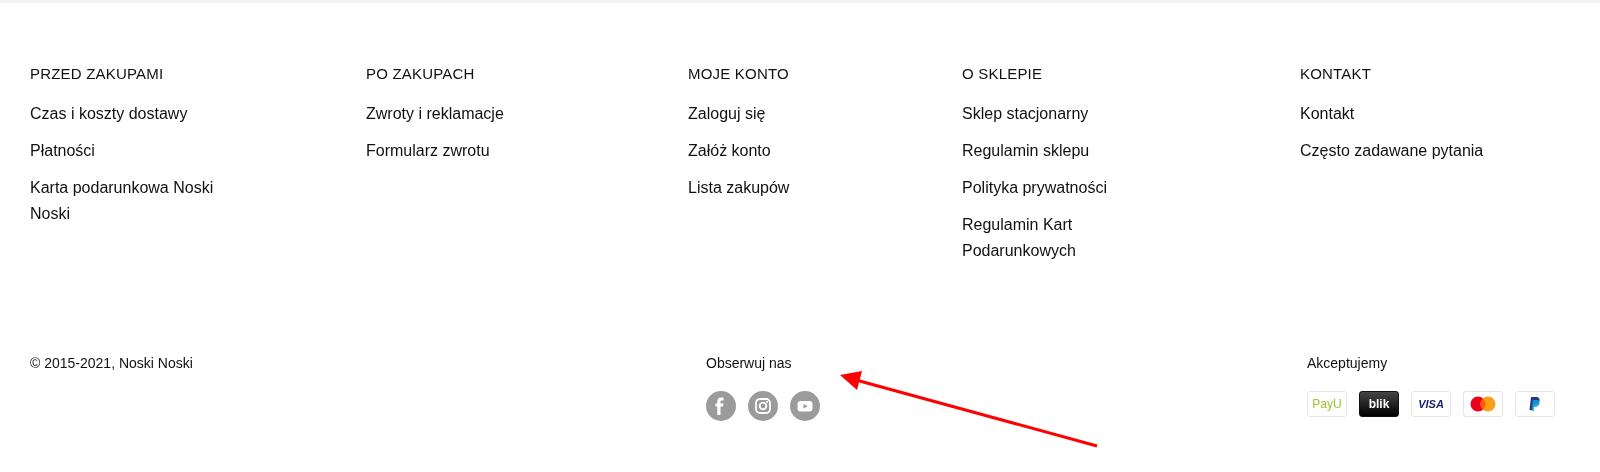 The image size is (1600, 472). What do you see at coordinates (112, 363) in the screenshot?
I see `copyright-text: © 2015-2021, Noski Noski` at bounding box center [112, 363].